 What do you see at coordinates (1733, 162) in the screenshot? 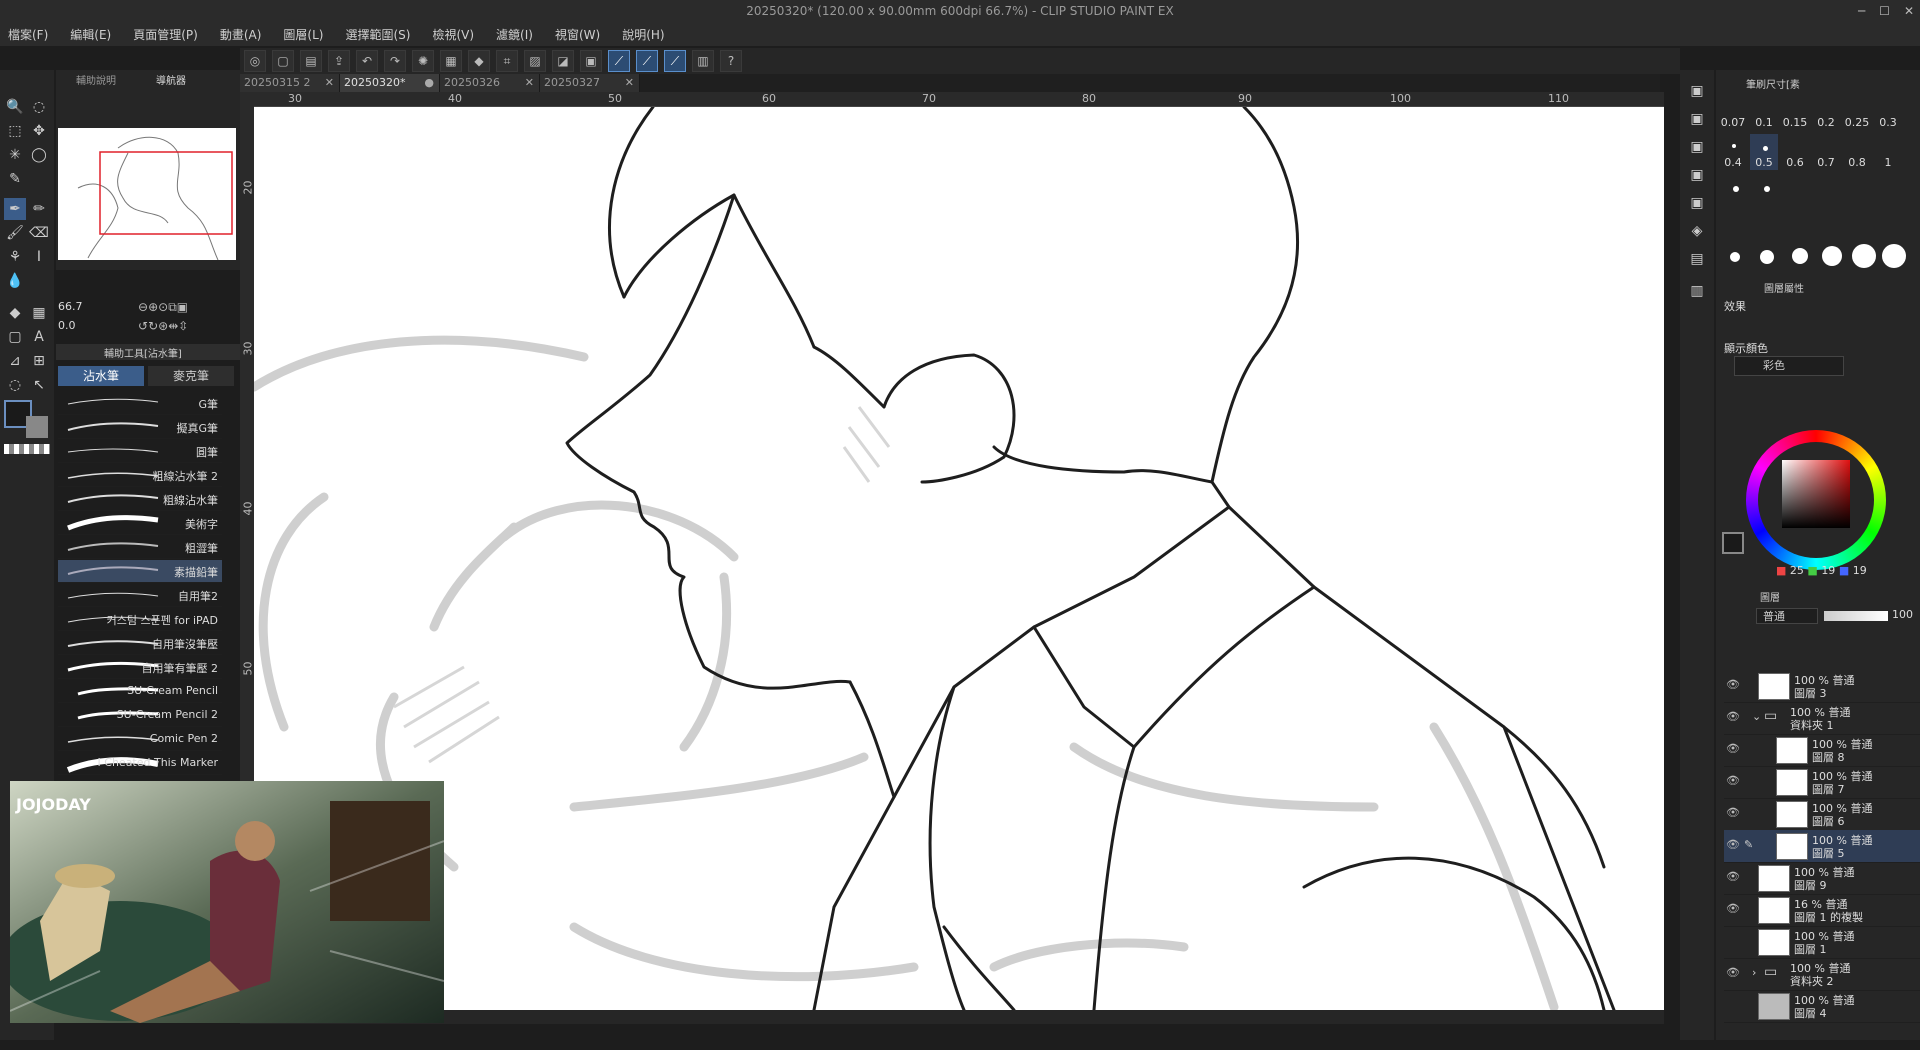
I see `brush-size-label: 0.4` at bounding box center [1733, 162].